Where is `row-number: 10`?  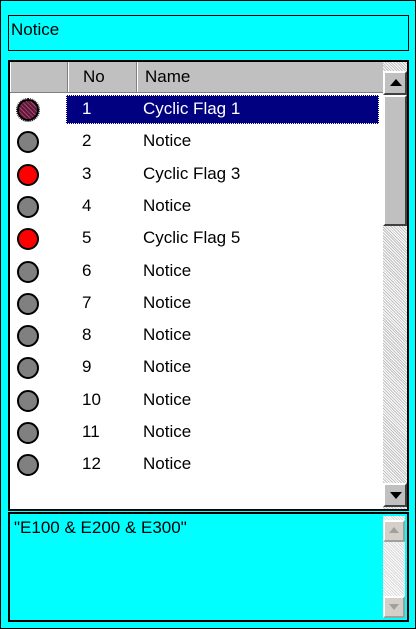 row-number: 10 is located at coordinates (91, 399).